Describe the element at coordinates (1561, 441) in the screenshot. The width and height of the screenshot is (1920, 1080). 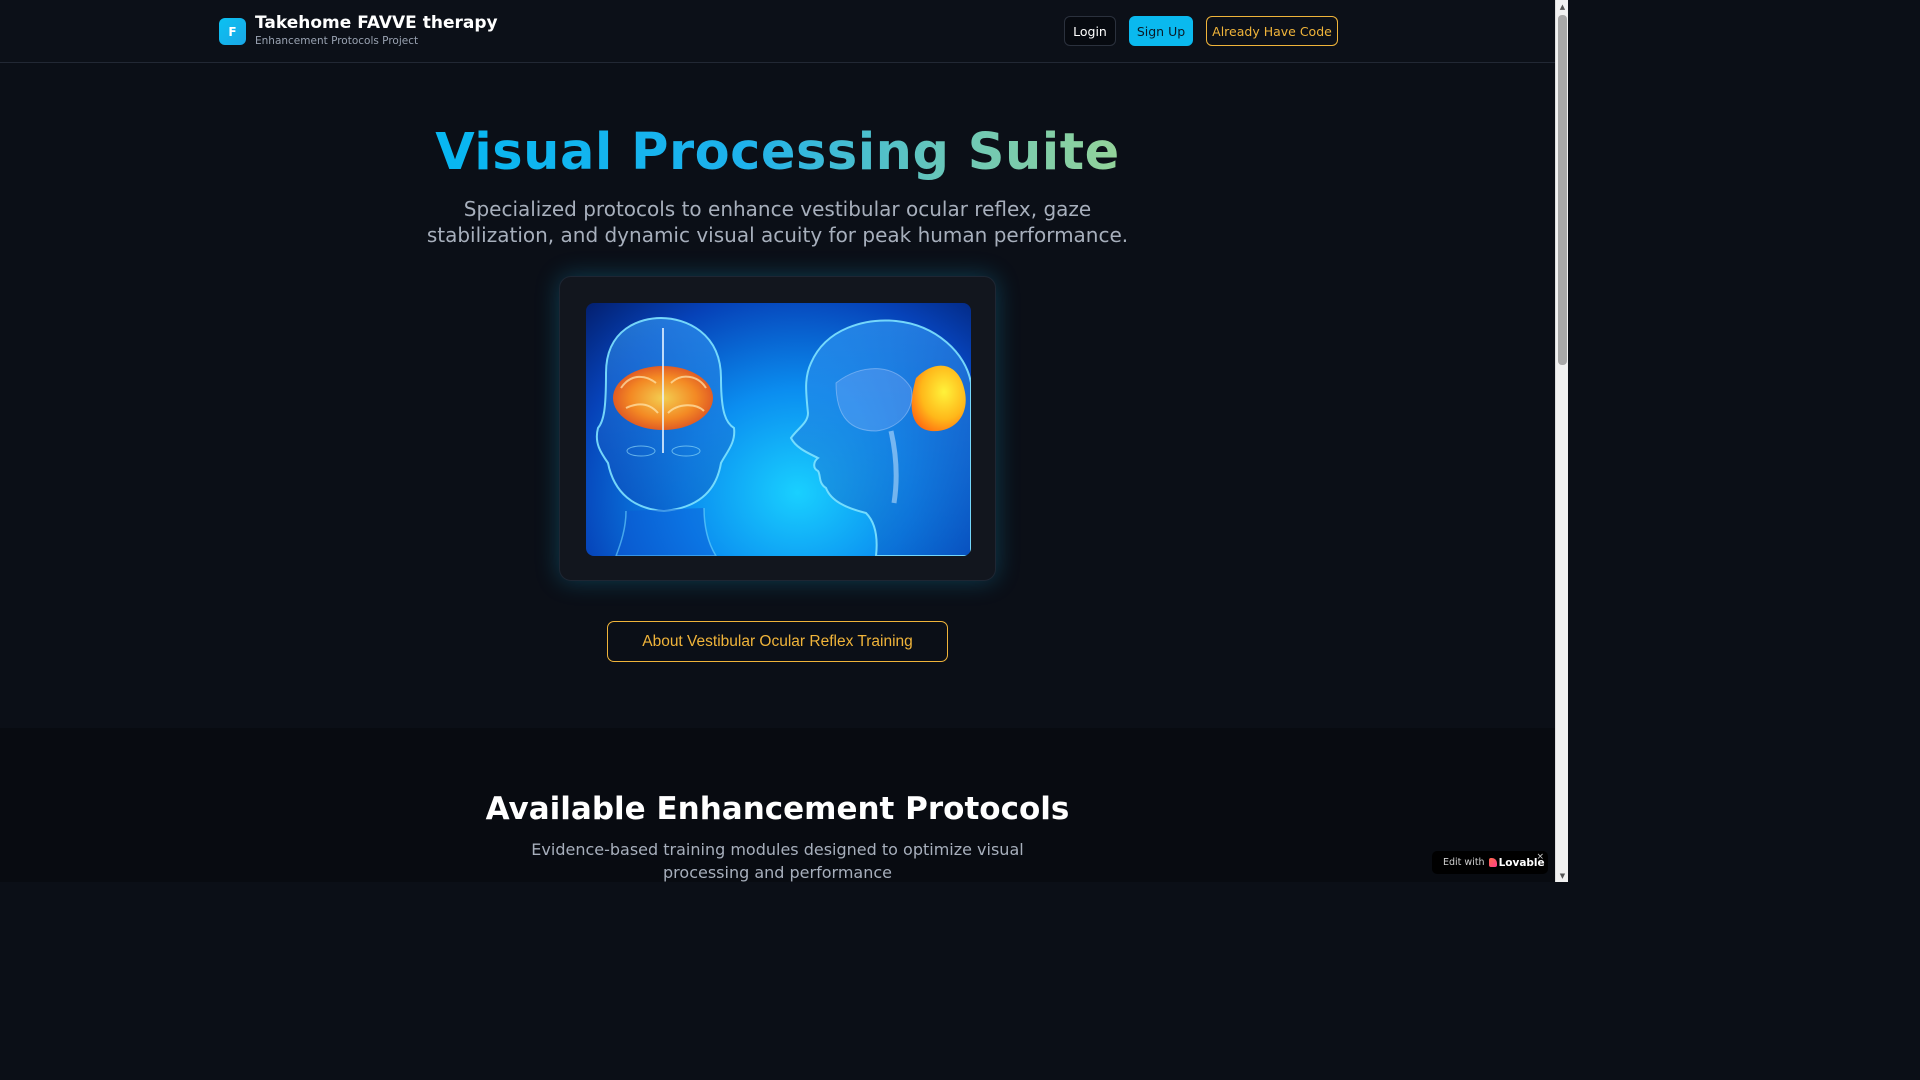
I see `page-scrollbar: ▲ ▼` at that location.